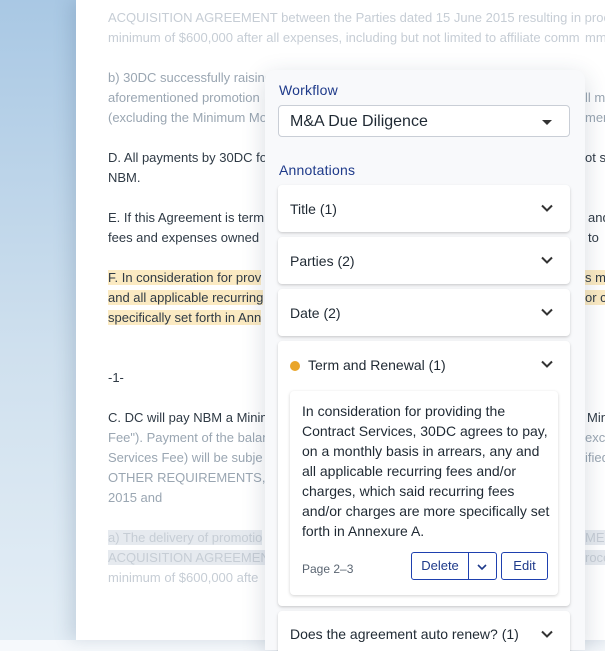  What do you see at coordinates (595, 37) in the screenshot?
I see `doc-fragment: mm` at bounding box center [595, 37].